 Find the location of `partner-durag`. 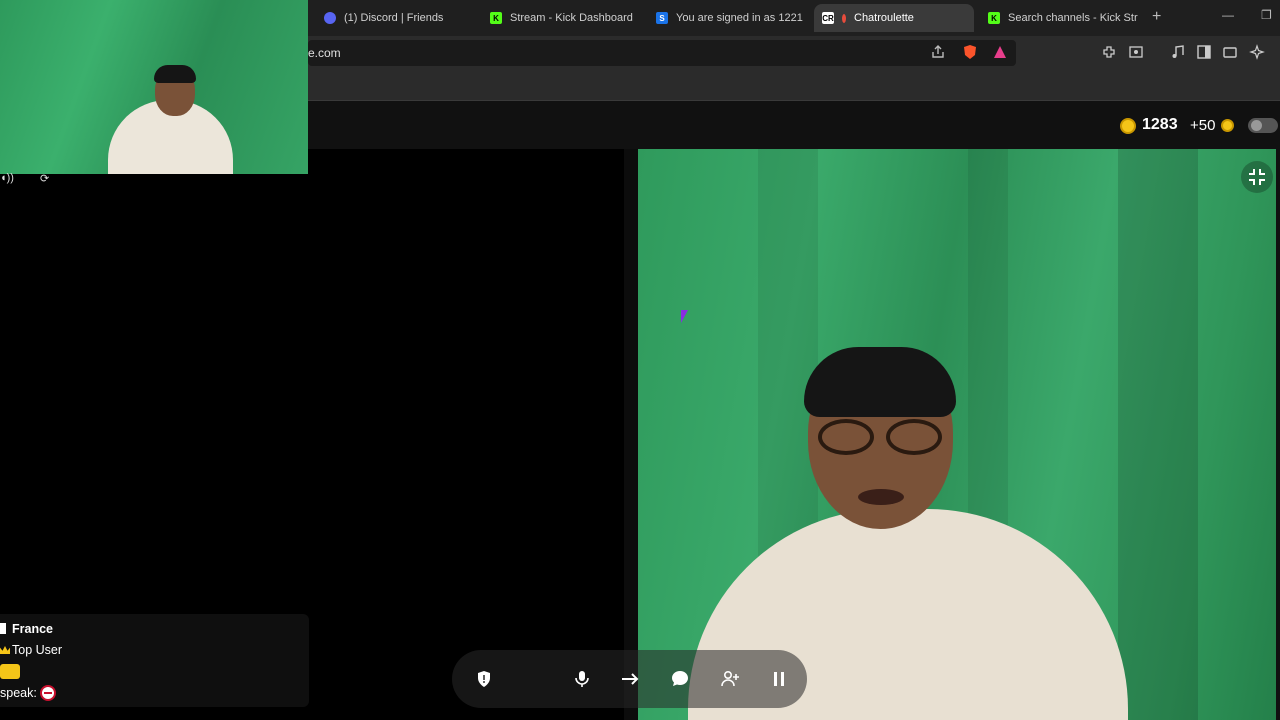

partner-durag is located at coordinates (880, 382).